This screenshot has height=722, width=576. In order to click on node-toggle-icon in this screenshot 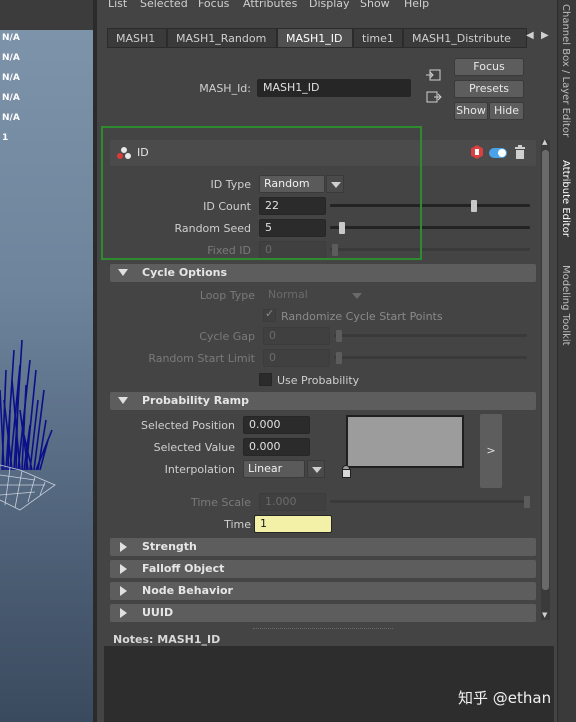, I will do `click(498, 153)`.